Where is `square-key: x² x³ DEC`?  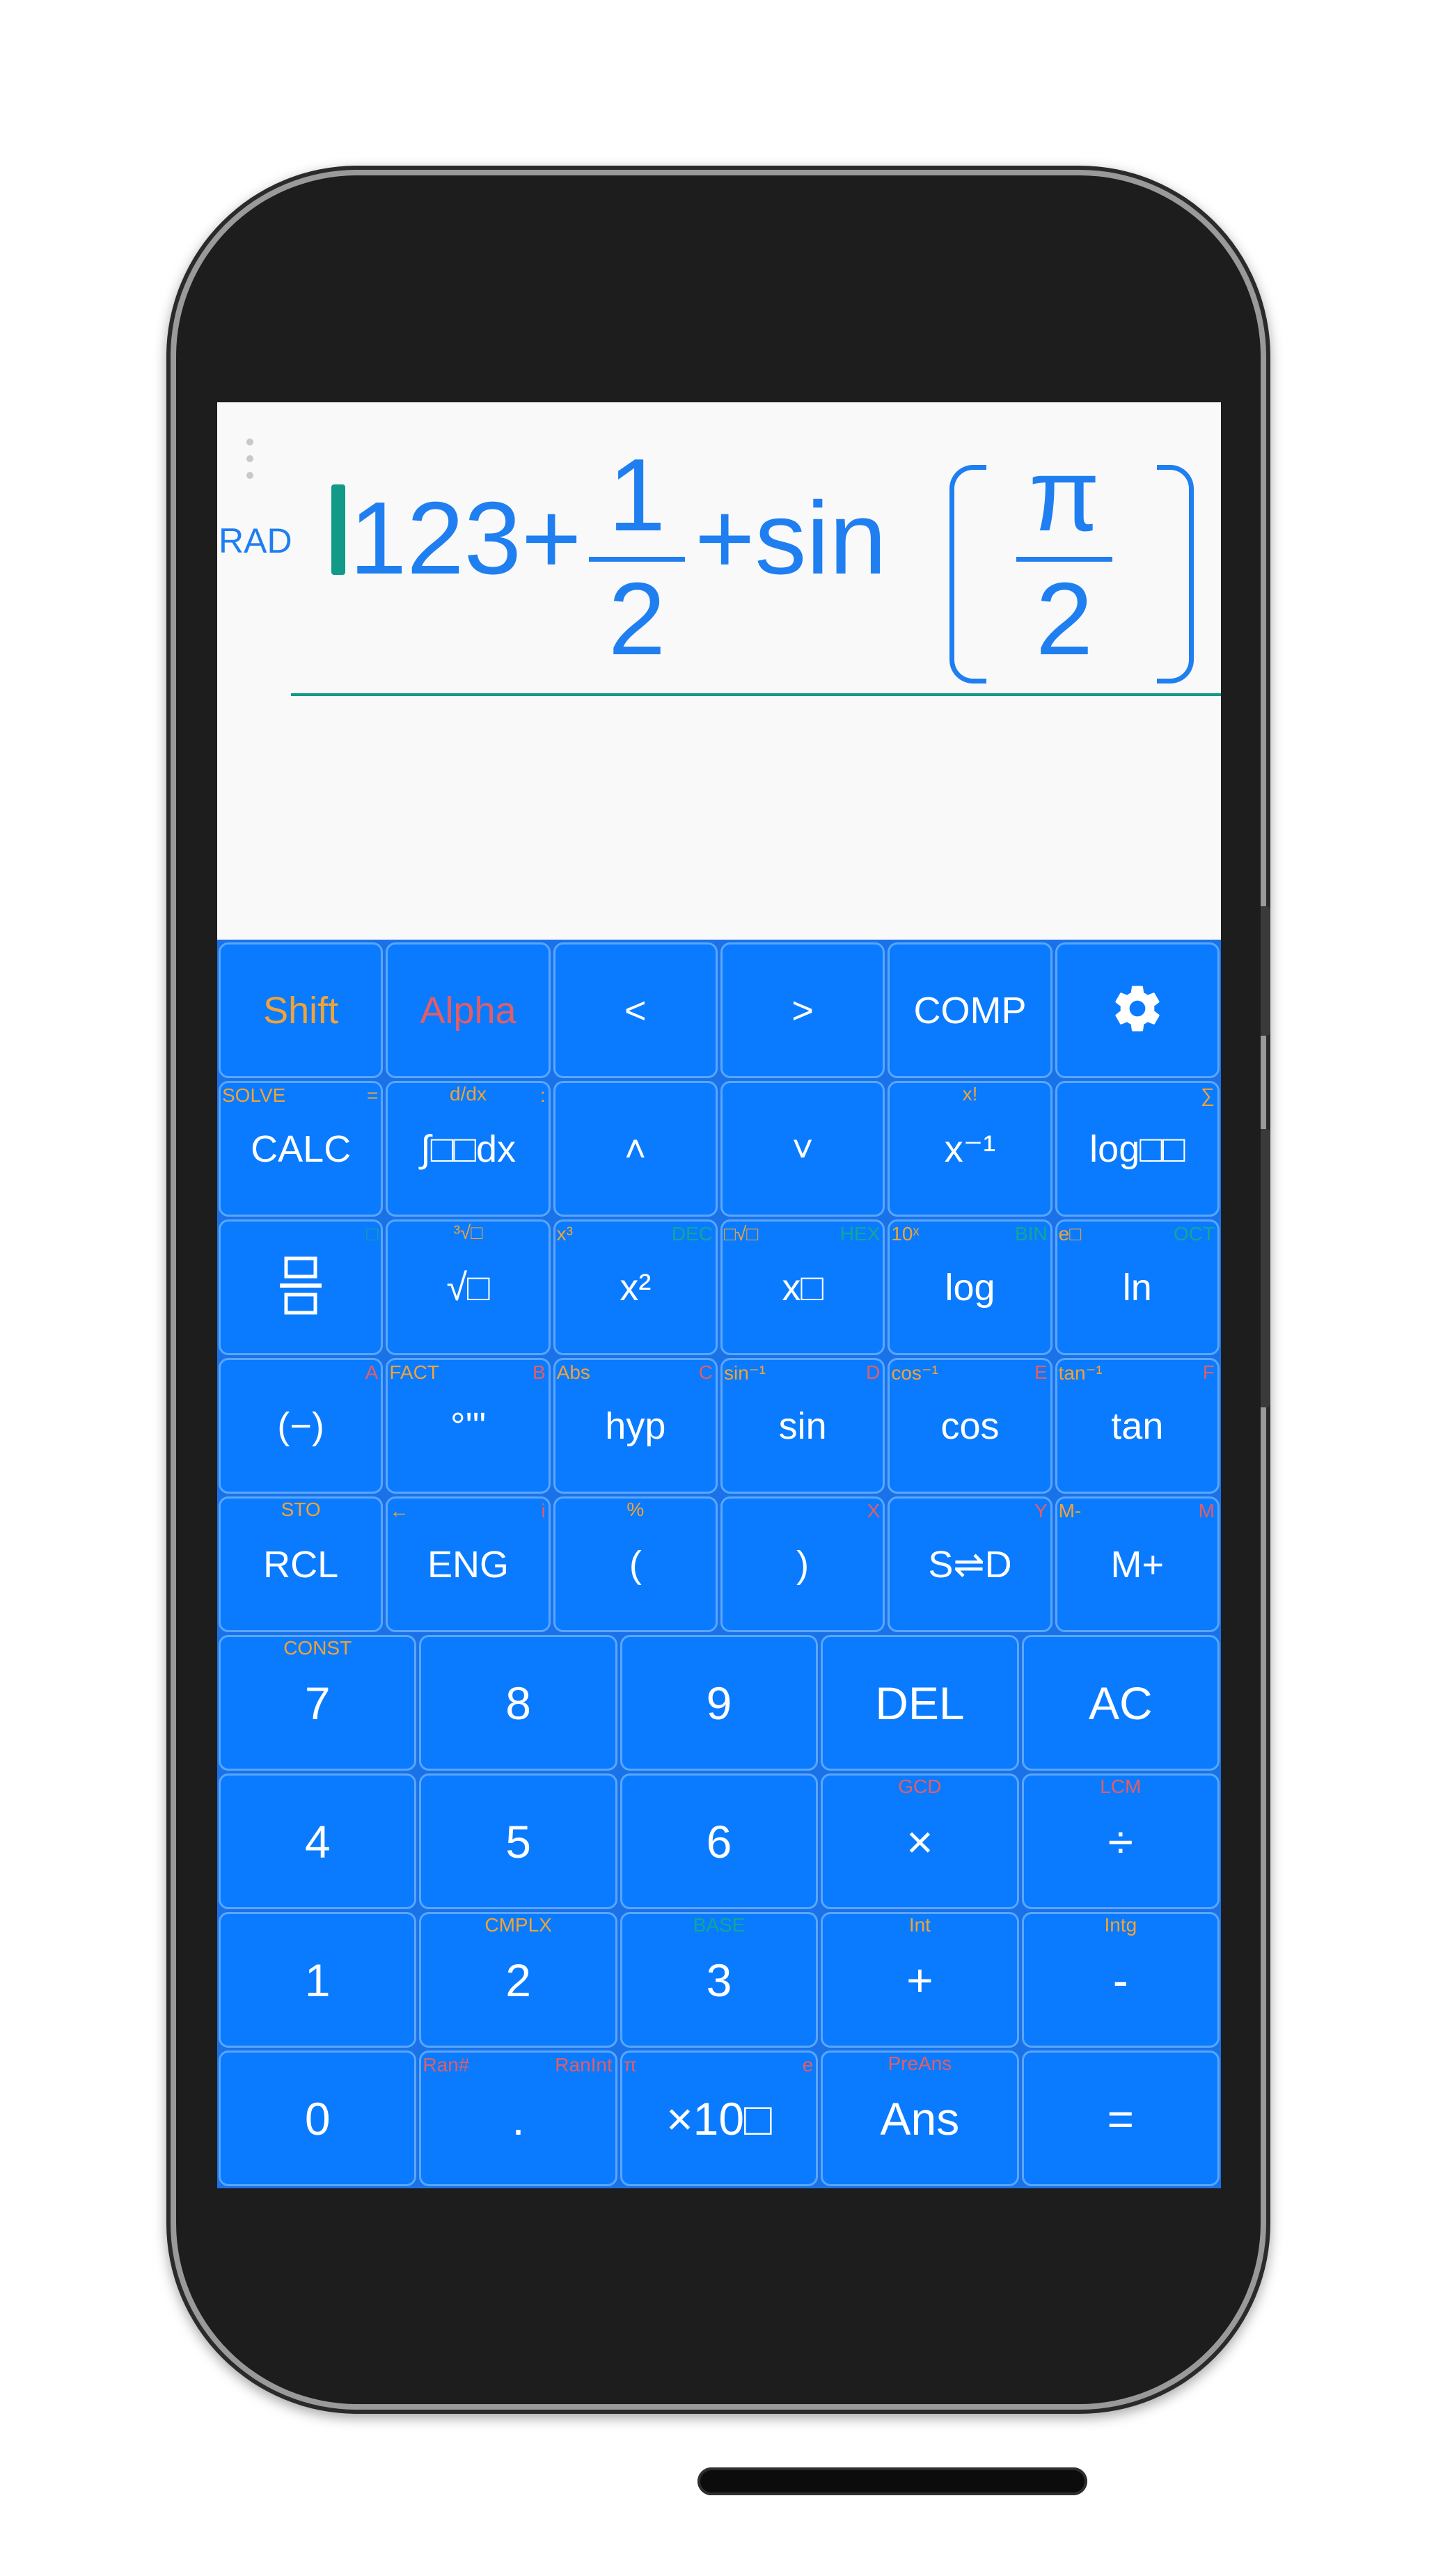
square-key: x² x³ DEC is located at coordinates (635, 1287).